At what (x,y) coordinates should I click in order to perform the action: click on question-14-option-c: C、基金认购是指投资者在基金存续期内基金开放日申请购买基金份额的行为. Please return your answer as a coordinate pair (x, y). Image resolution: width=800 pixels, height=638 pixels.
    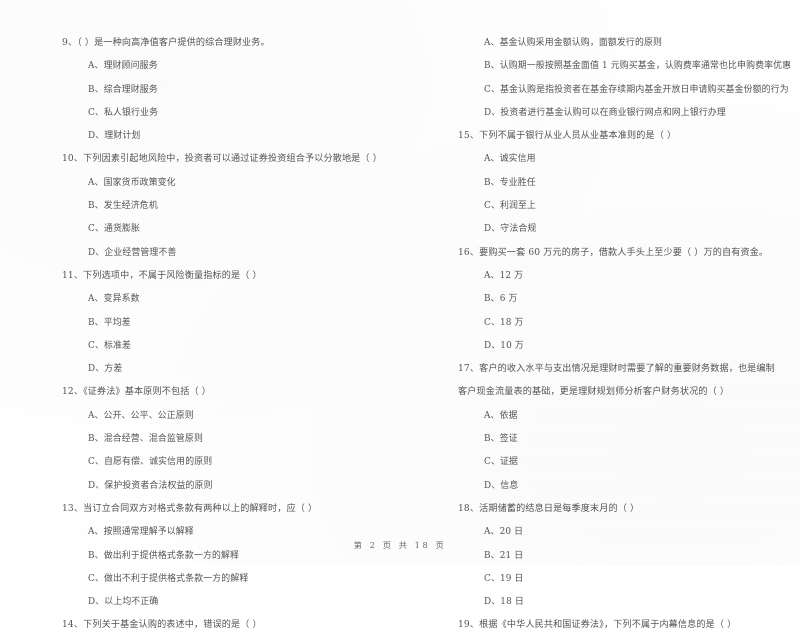
    Looking at the image, I should click on (636, 89).